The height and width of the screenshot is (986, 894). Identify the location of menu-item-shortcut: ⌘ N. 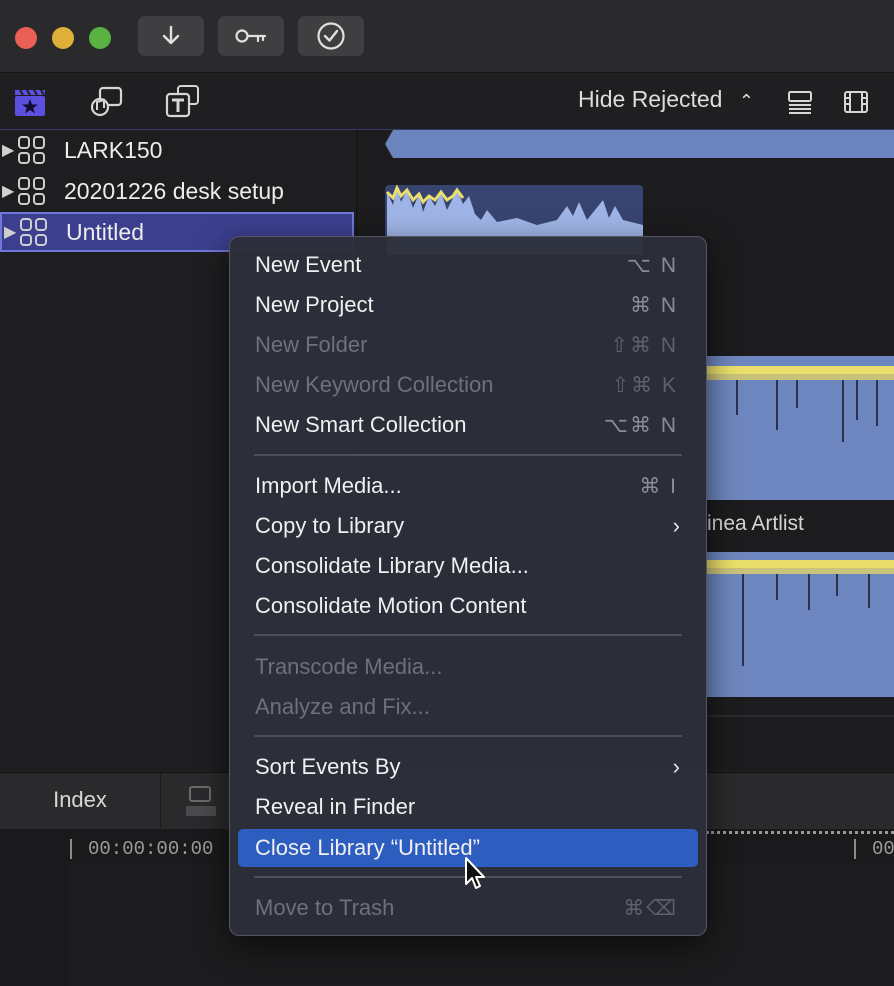
(654, 305).